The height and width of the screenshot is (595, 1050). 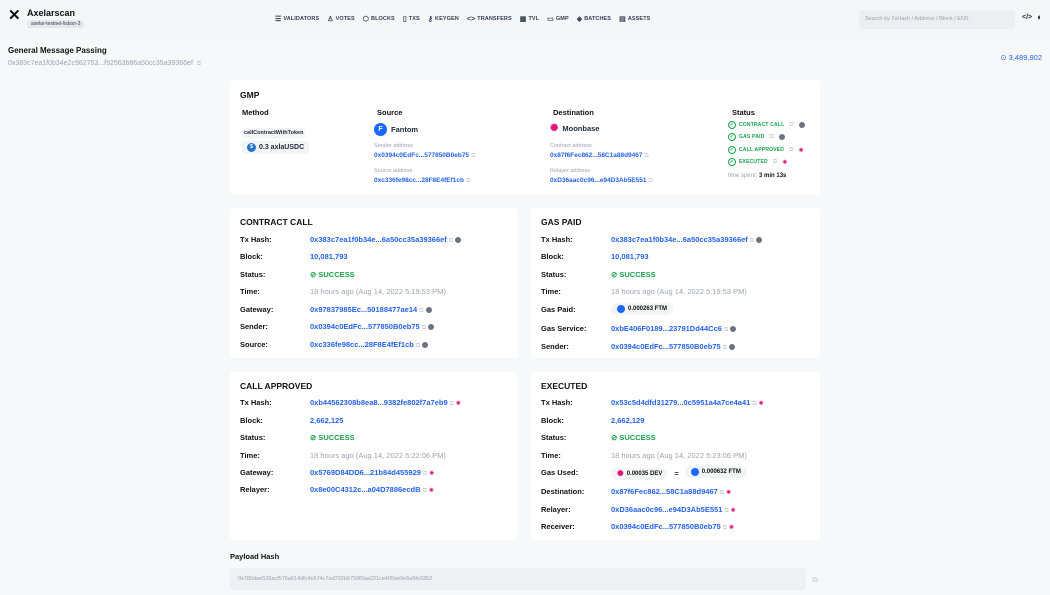 I want to click on row-label: Time:, so click(x=250, y=291).